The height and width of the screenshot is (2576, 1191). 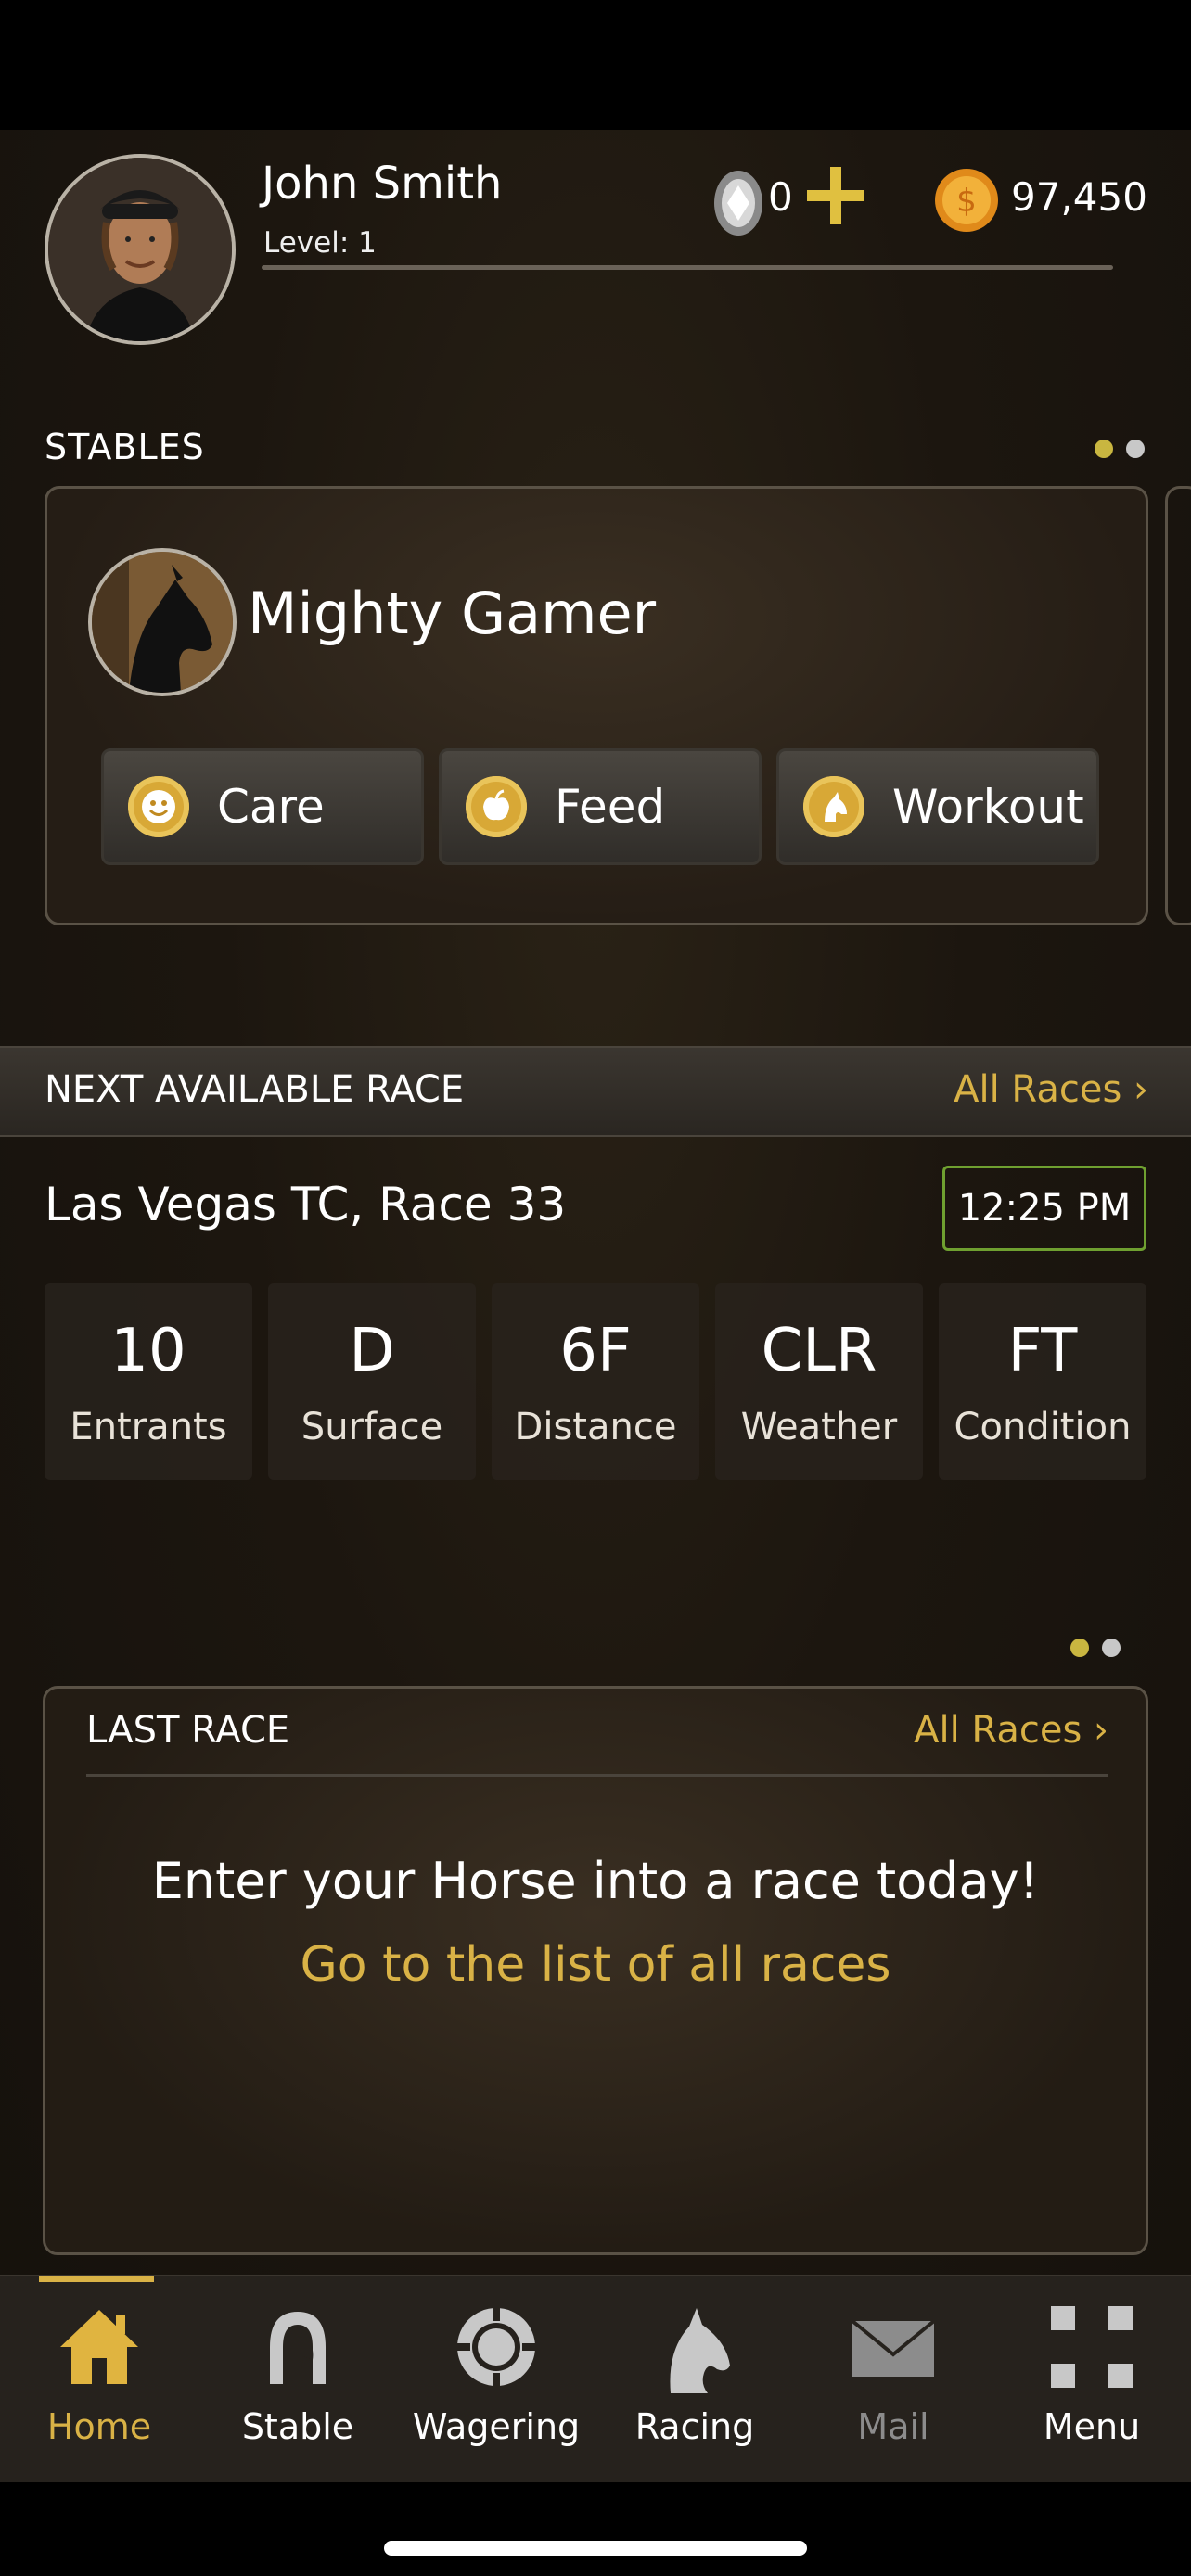 I want to click on race-time-badge: 12:25 PM, so click(x=1044, y=1209).